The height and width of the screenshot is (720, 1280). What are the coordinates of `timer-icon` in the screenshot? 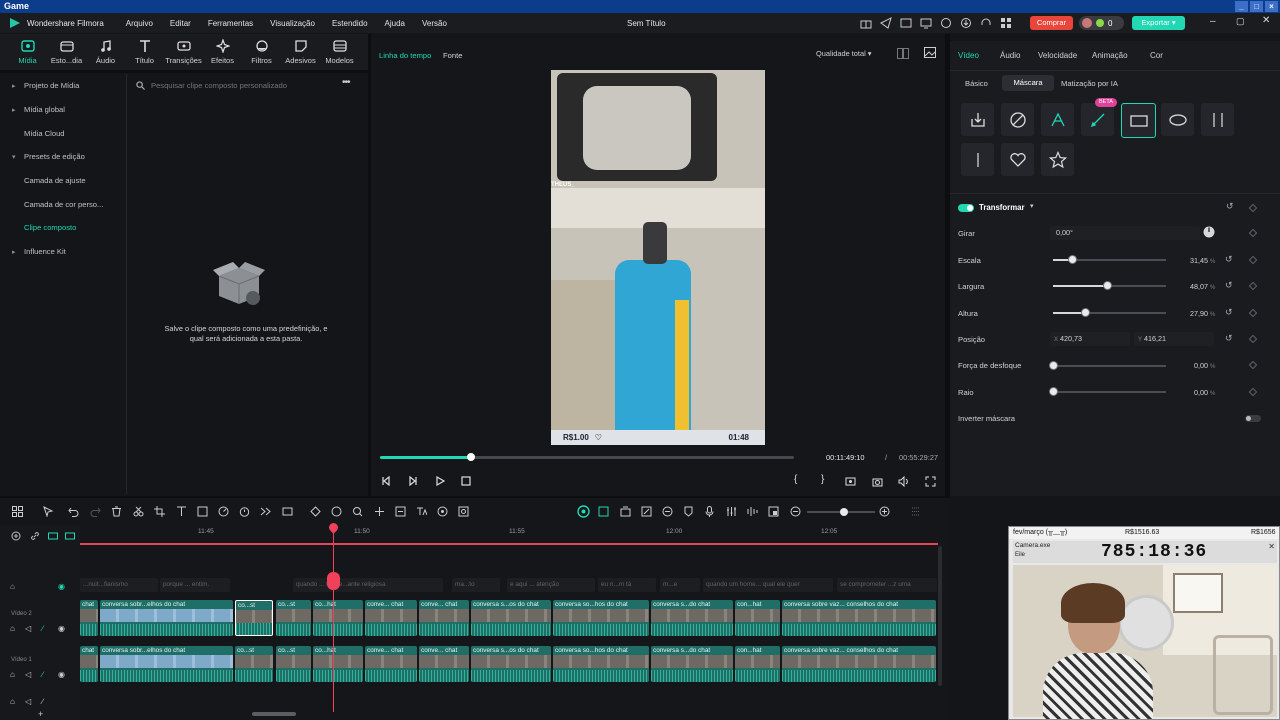 It's located at (244, 511).